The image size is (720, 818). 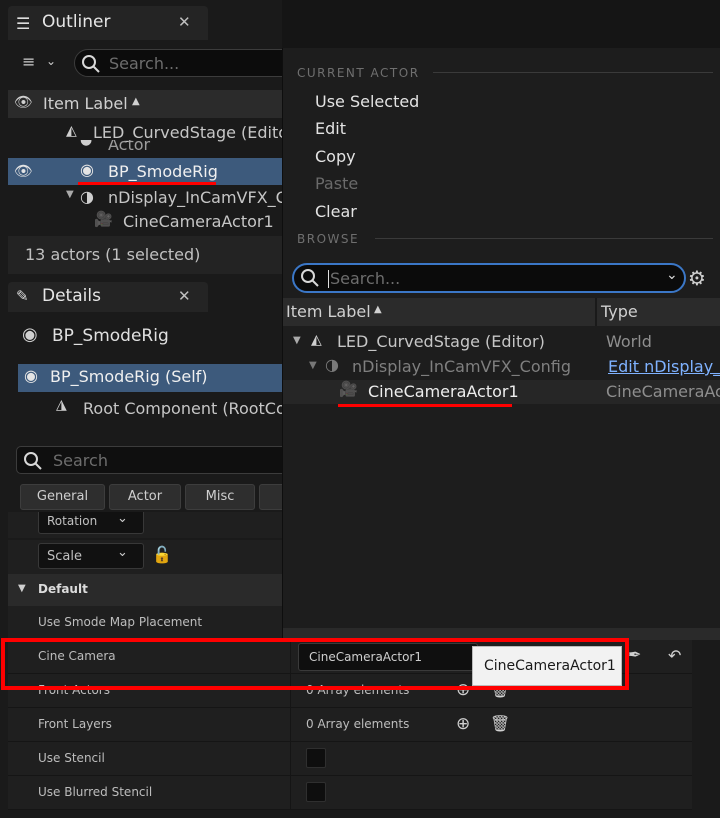 What do you see at coordinates (80, 460) in the screenshot?
I see `details-search-placeholder: Search` at bounding box center [80, 460].